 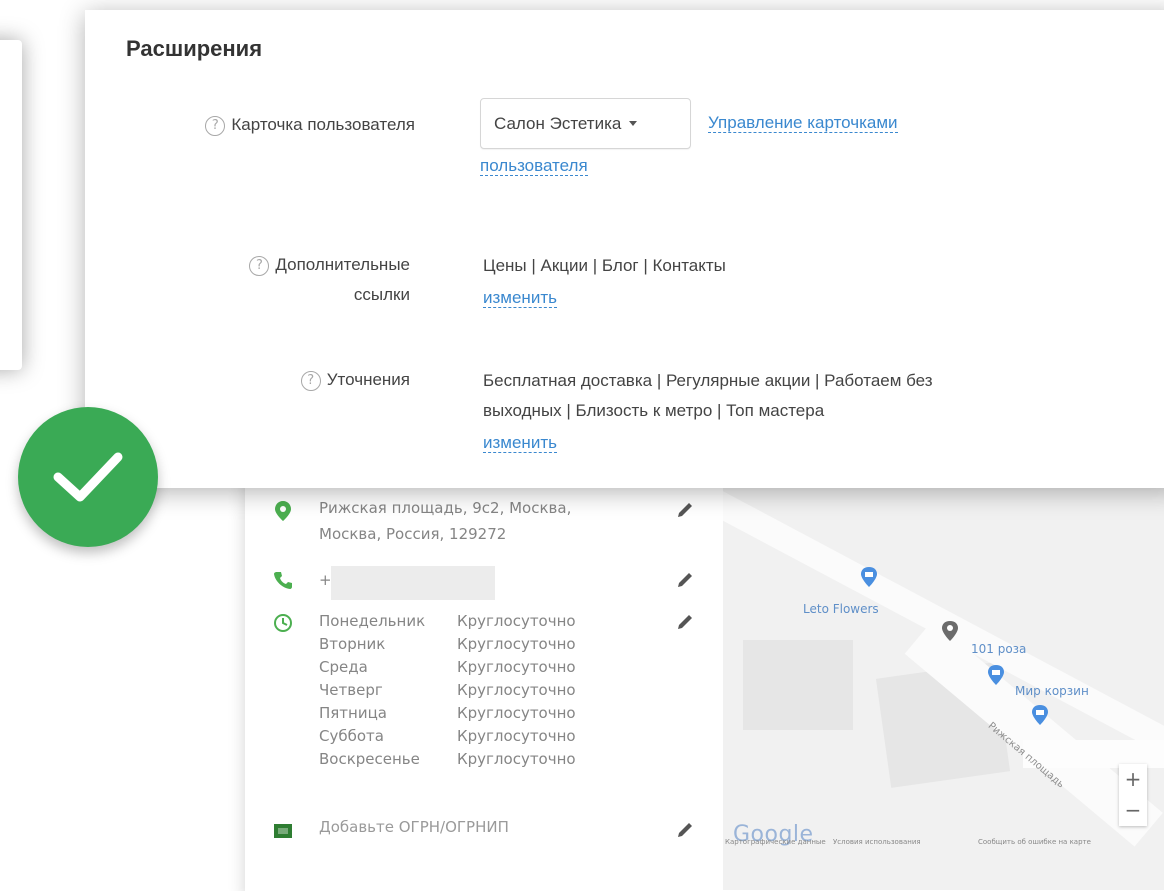 What do you see at coordinates (414, 827) in the screenshot?
I see `ogrn-prompt: Добавьте ОГРН/ОГРНИП` at bounding box center [414, 827].